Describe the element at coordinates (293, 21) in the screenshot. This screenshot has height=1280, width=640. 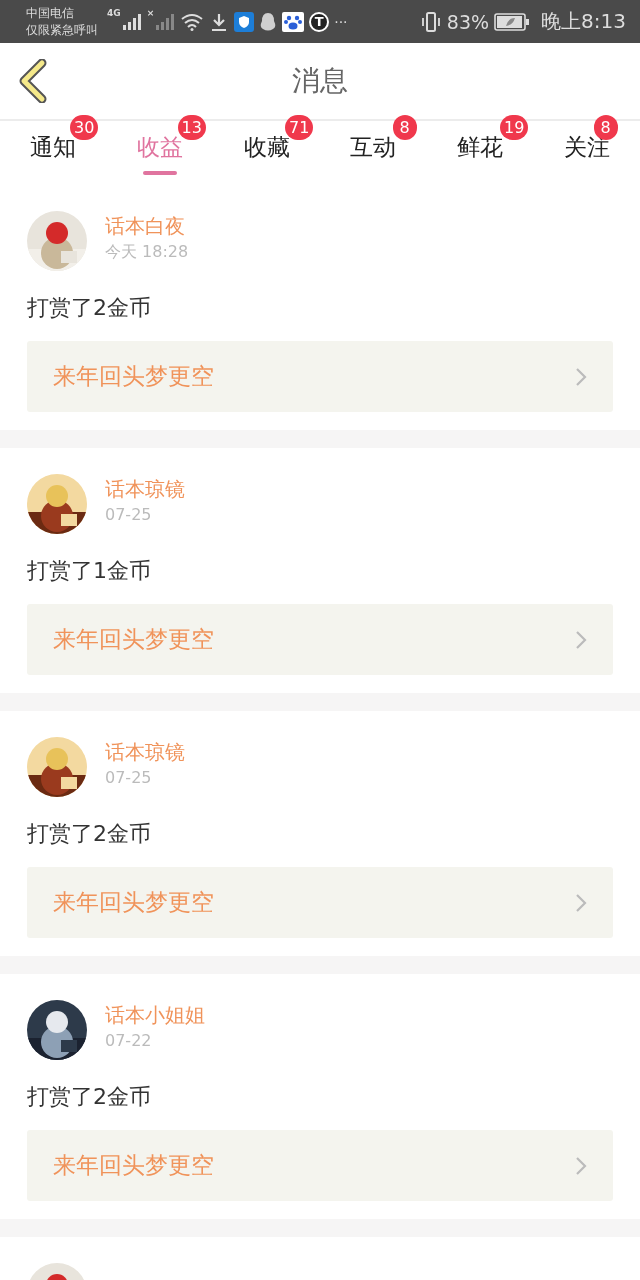
I see `paw-icon` at that location.